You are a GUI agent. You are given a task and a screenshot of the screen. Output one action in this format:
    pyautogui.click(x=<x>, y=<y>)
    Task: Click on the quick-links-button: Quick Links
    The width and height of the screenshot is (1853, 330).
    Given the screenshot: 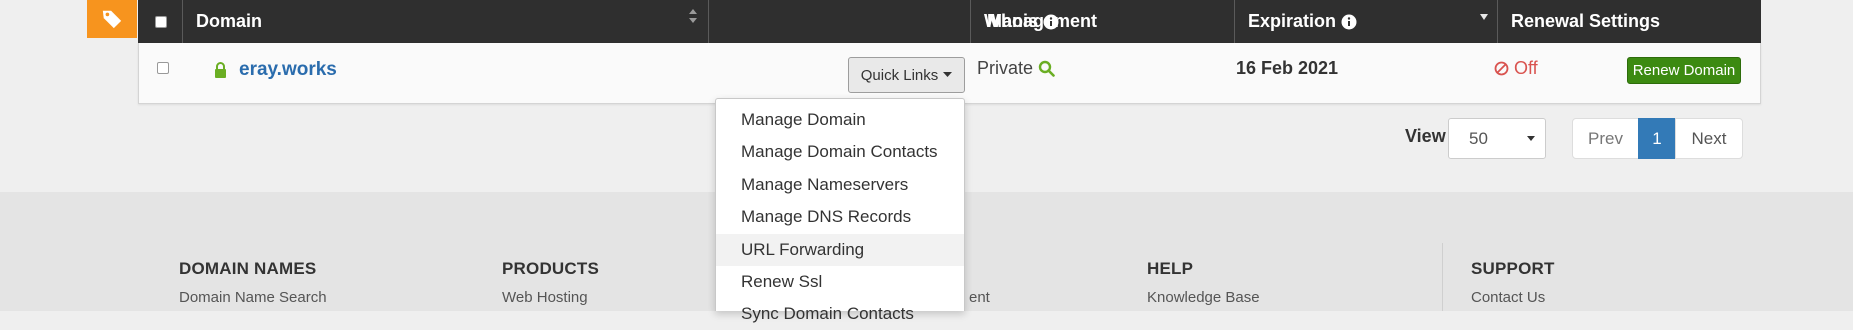 What is the action you would take?
    pyautogui.click(x=906, y=75)
    